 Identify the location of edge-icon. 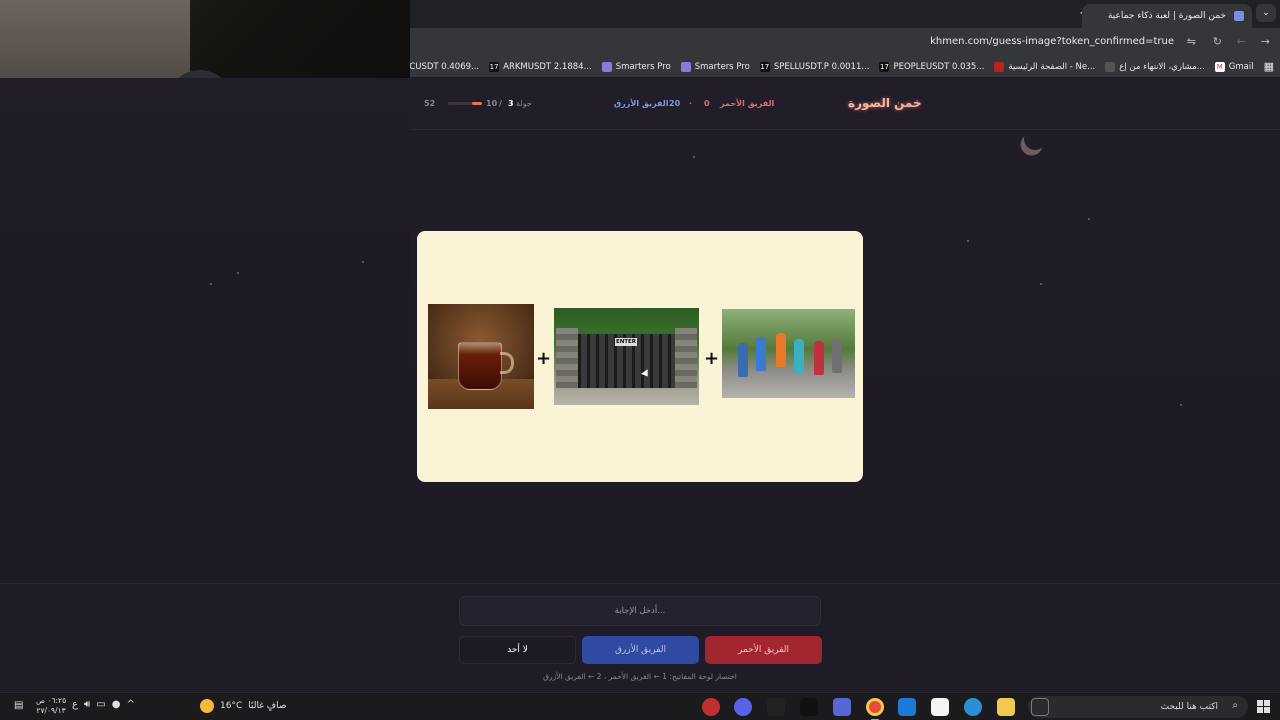
(973, 707).